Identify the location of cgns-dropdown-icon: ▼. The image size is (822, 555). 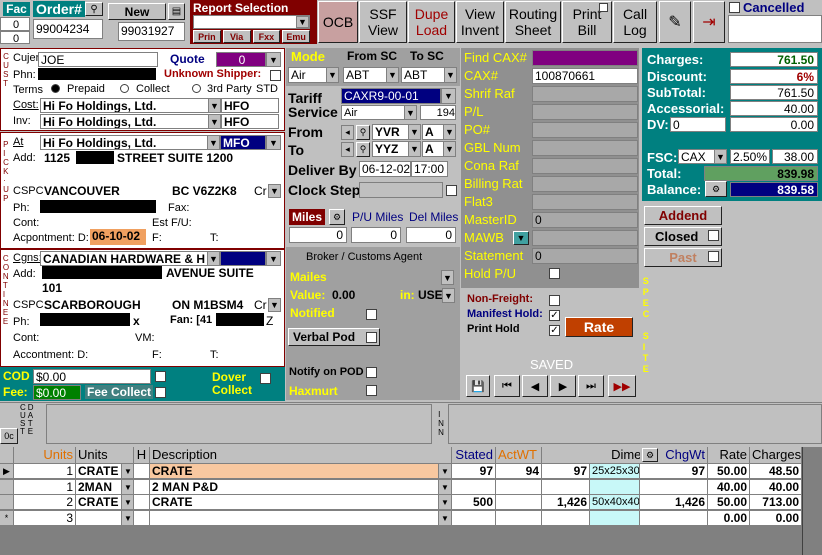
(213, 258).